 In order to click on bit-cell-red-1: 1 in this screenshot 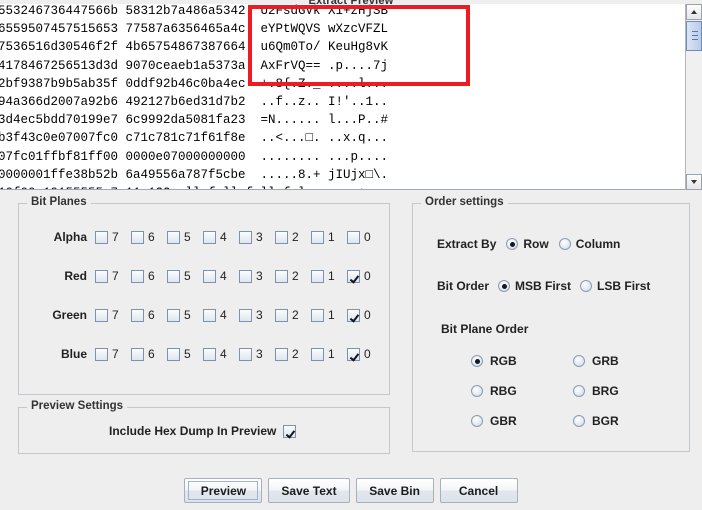, I will do `click(329, 276)`.